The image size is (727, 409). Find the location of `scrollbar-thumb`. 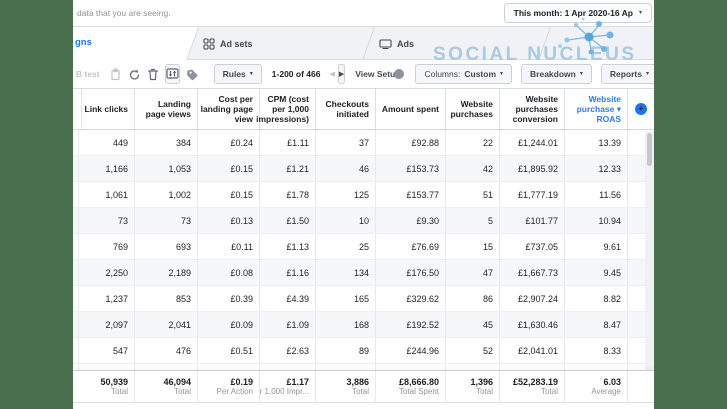

scrollbar-thumb is located at coordinates (649, 149).